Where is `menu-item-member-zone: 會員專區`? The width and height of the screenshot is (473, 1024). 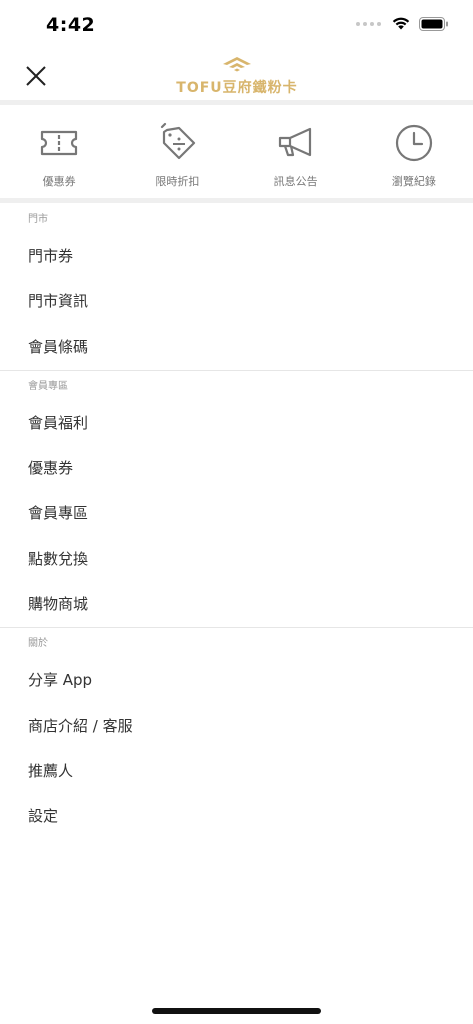
menu-item-member-zone: 會員專區 is located at coordinates (236, 513).